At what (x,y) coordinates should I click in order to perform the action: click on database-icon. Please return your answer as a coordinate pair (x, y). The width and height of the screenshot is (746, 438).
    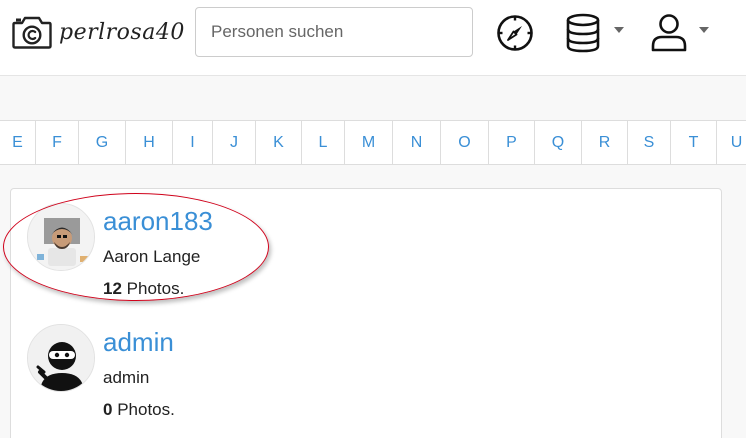
    Looking at the image, I should click on (583, 33).